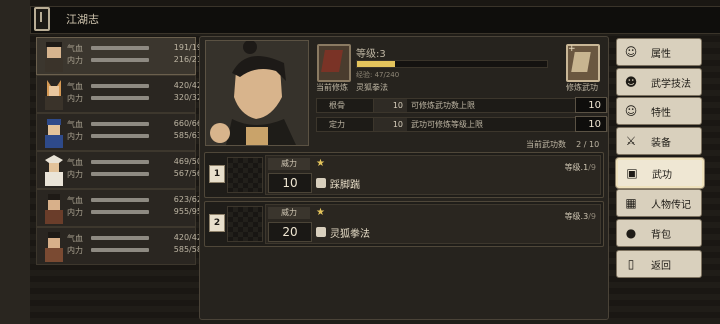 The height and width of the screenshot is (324, 720). I want to click on plus-icon: +, so click(572, 49).